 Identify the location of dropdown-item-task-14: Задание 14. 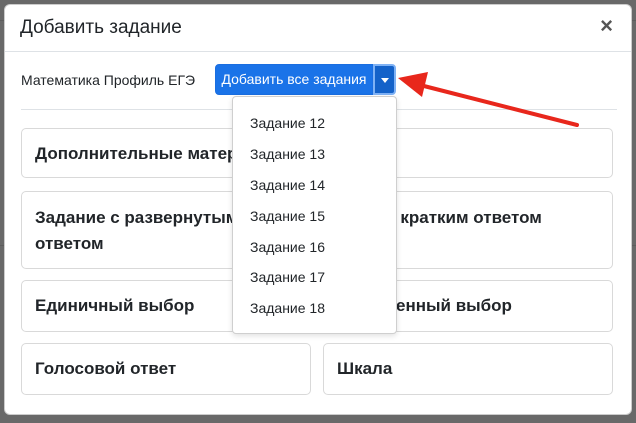
(287, 185).